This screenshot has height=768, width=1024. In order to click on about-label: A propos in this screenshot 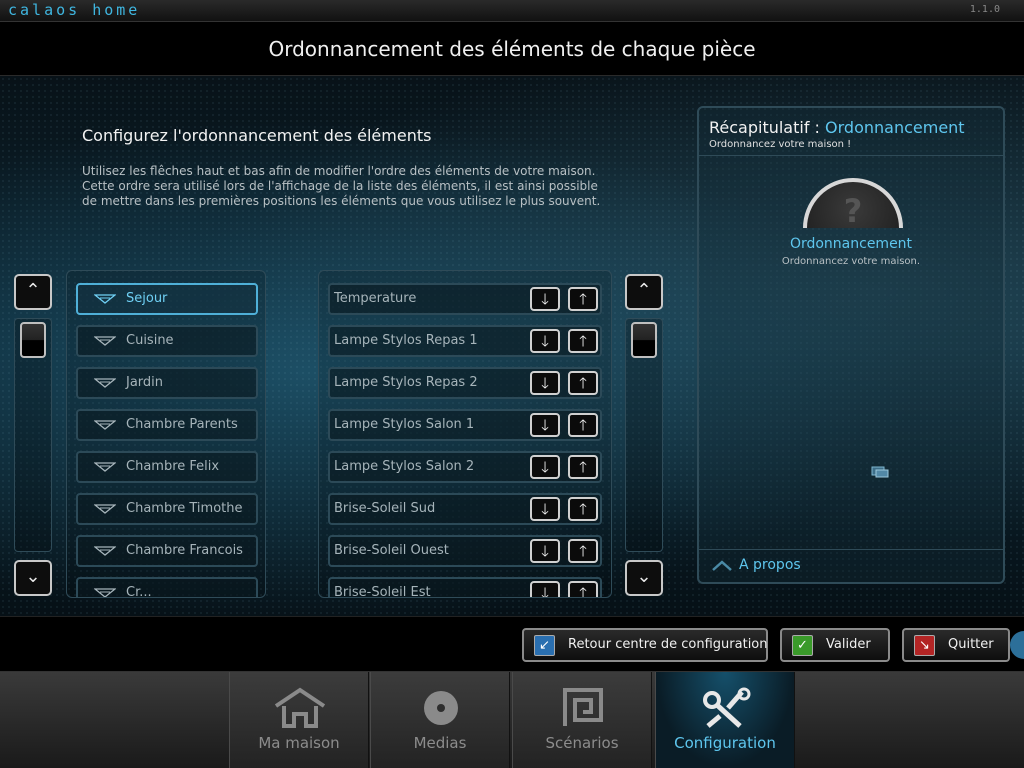, I will do `click(770, 565)`.